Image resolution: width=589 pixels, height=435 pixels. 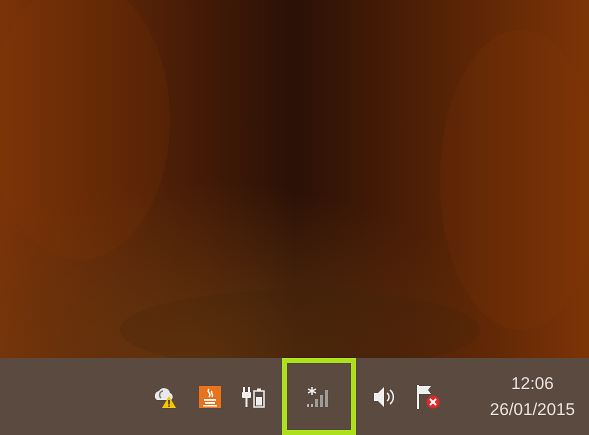 I want to click on clock-date: 26/01/2015, so click(x=532, y=409).